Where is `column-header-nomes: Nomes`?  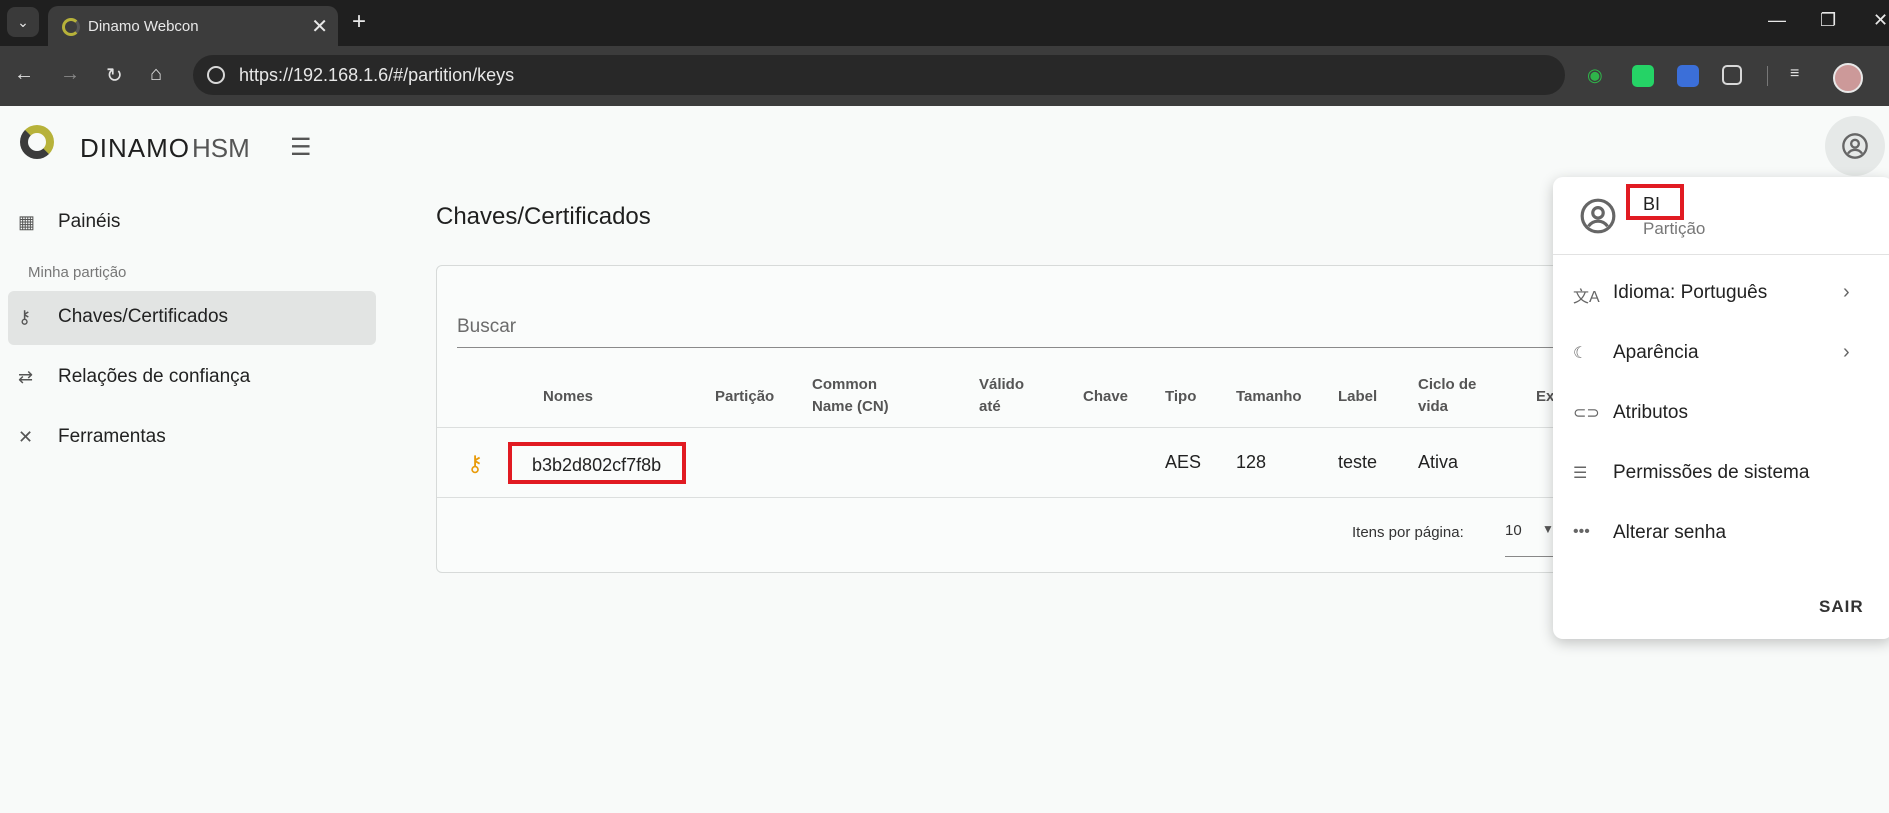 column-header-nomes: Nomes is located at coordinates (568, 397).